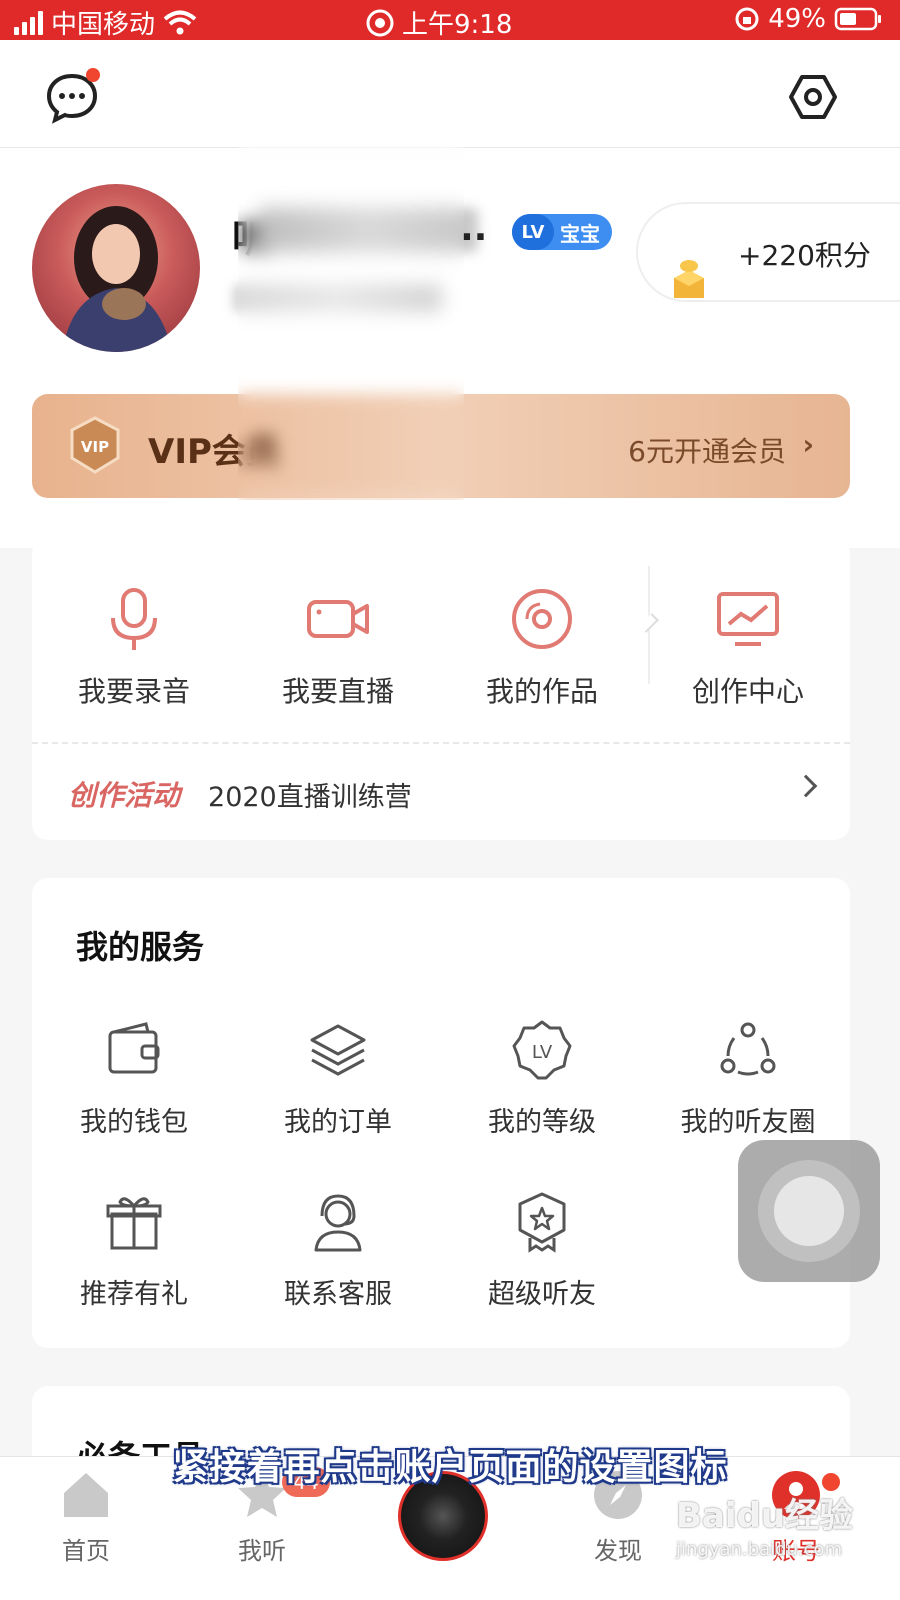 Image resolution: width=900 pixels, height=1600 pixels. What do you see at coordinates (747, 19) in the screenshot?
I see `rotation-lock-icon` at bounding box center [747, 19].